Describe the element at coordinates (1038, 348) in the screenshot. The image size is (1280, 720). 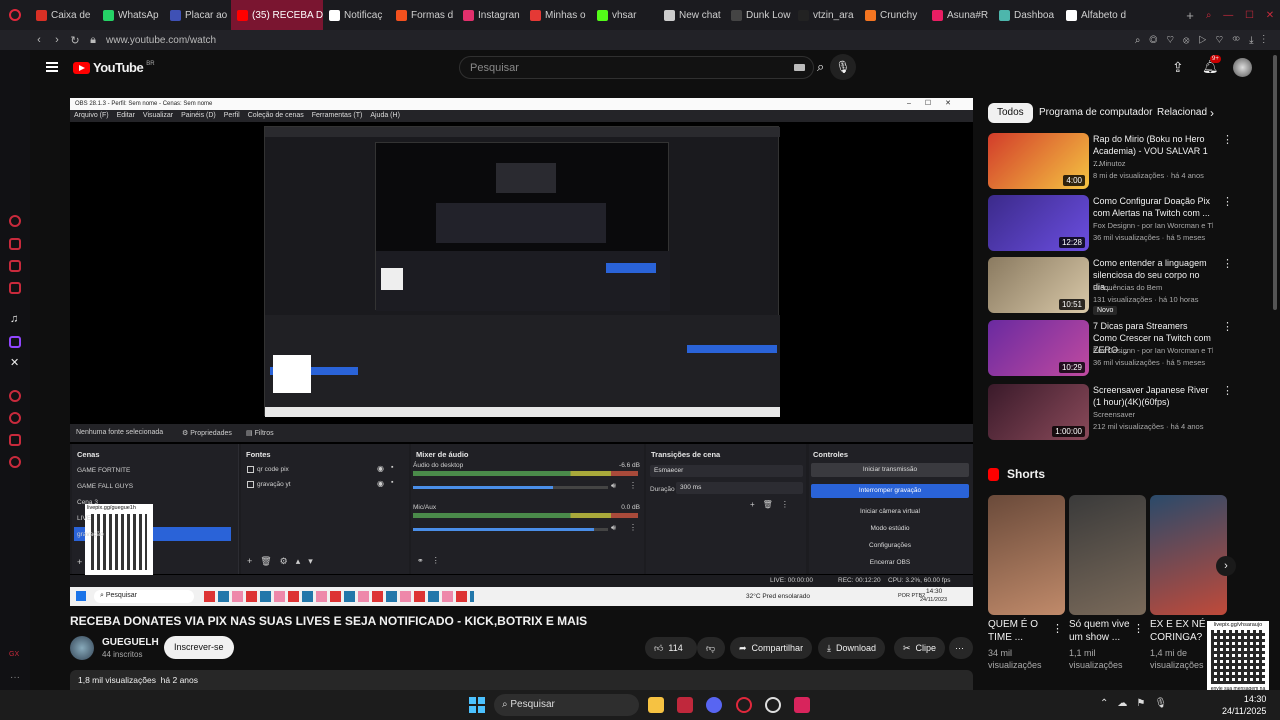
I see `recommendation-thumbnail: 10:29` at that location.